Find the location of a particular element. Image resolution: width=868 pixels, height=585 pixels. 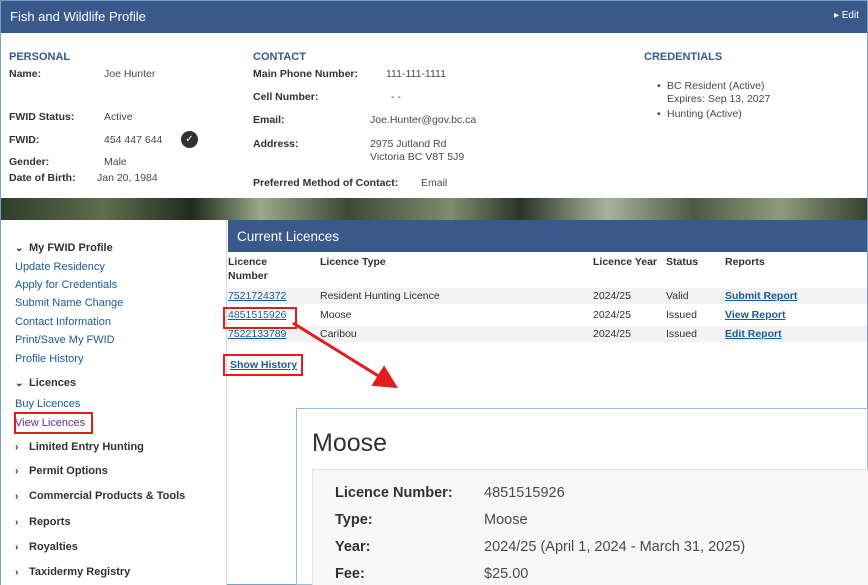

licence-detail-title: Moose is located at coordinates (350, 443).